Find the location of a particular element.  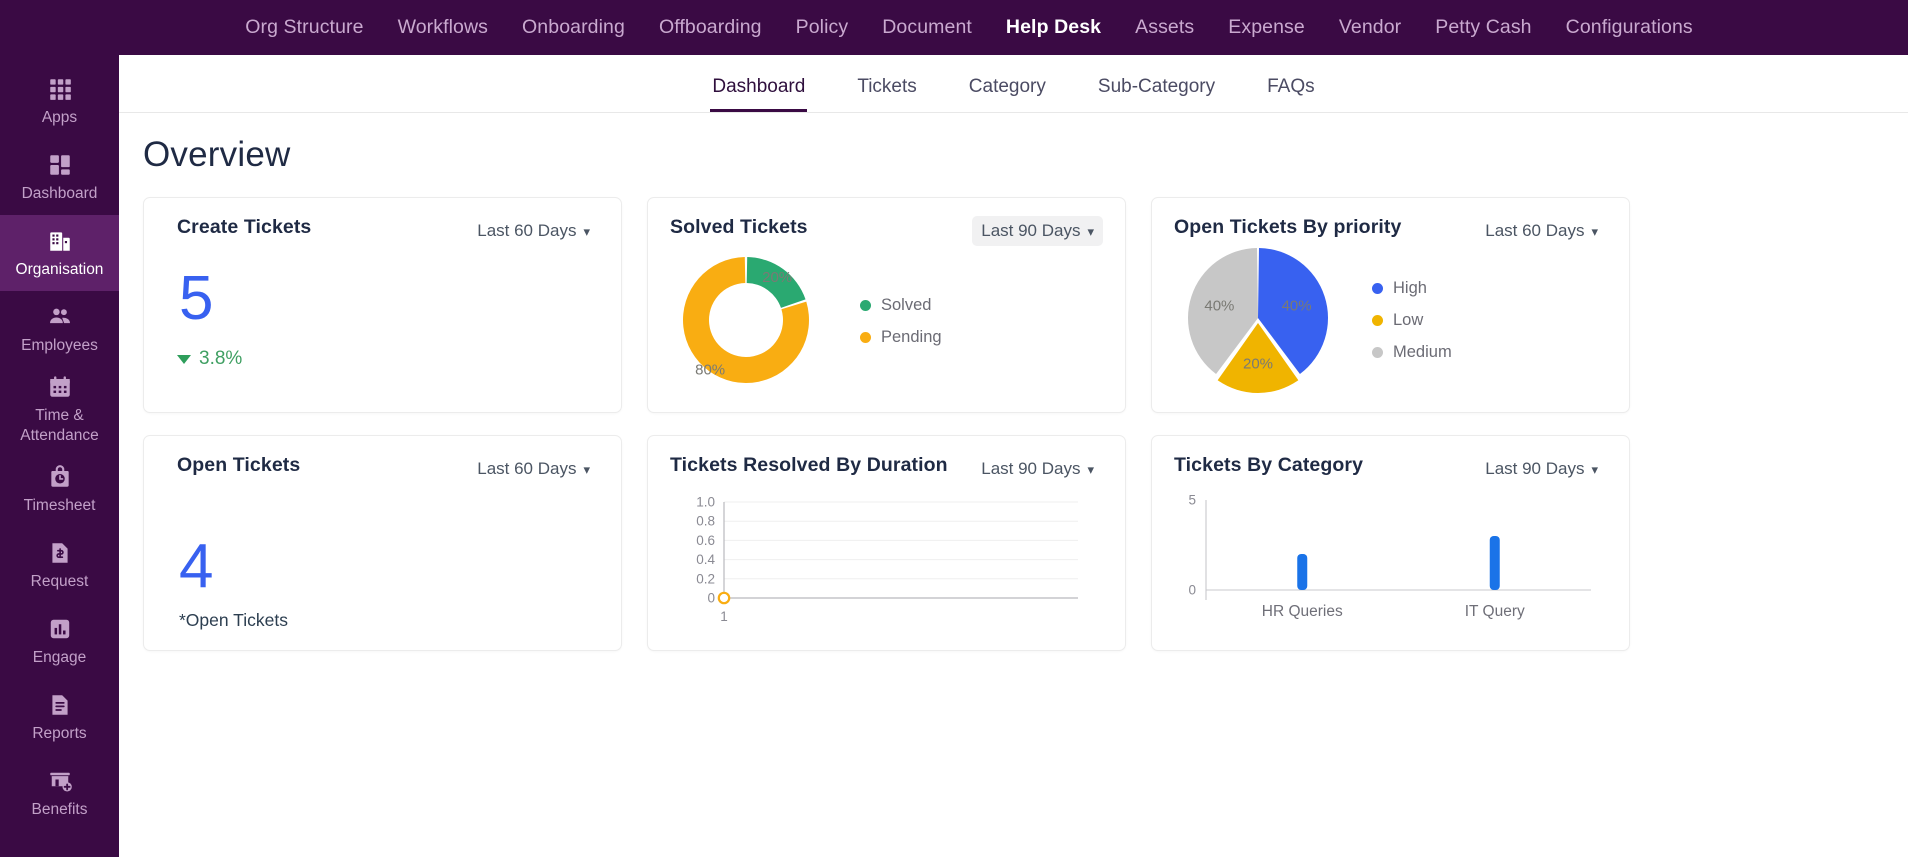

sidebar-item-label: Time & Attendance is located at coordinates (59, 425).